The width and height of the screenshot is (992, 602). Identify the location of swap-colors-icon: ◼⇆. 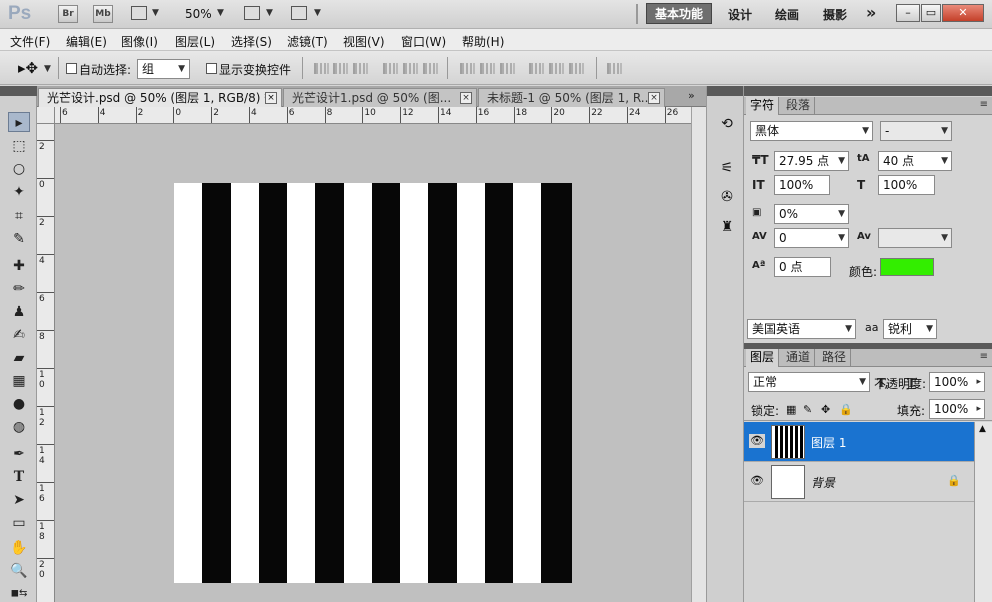
(19, 593).